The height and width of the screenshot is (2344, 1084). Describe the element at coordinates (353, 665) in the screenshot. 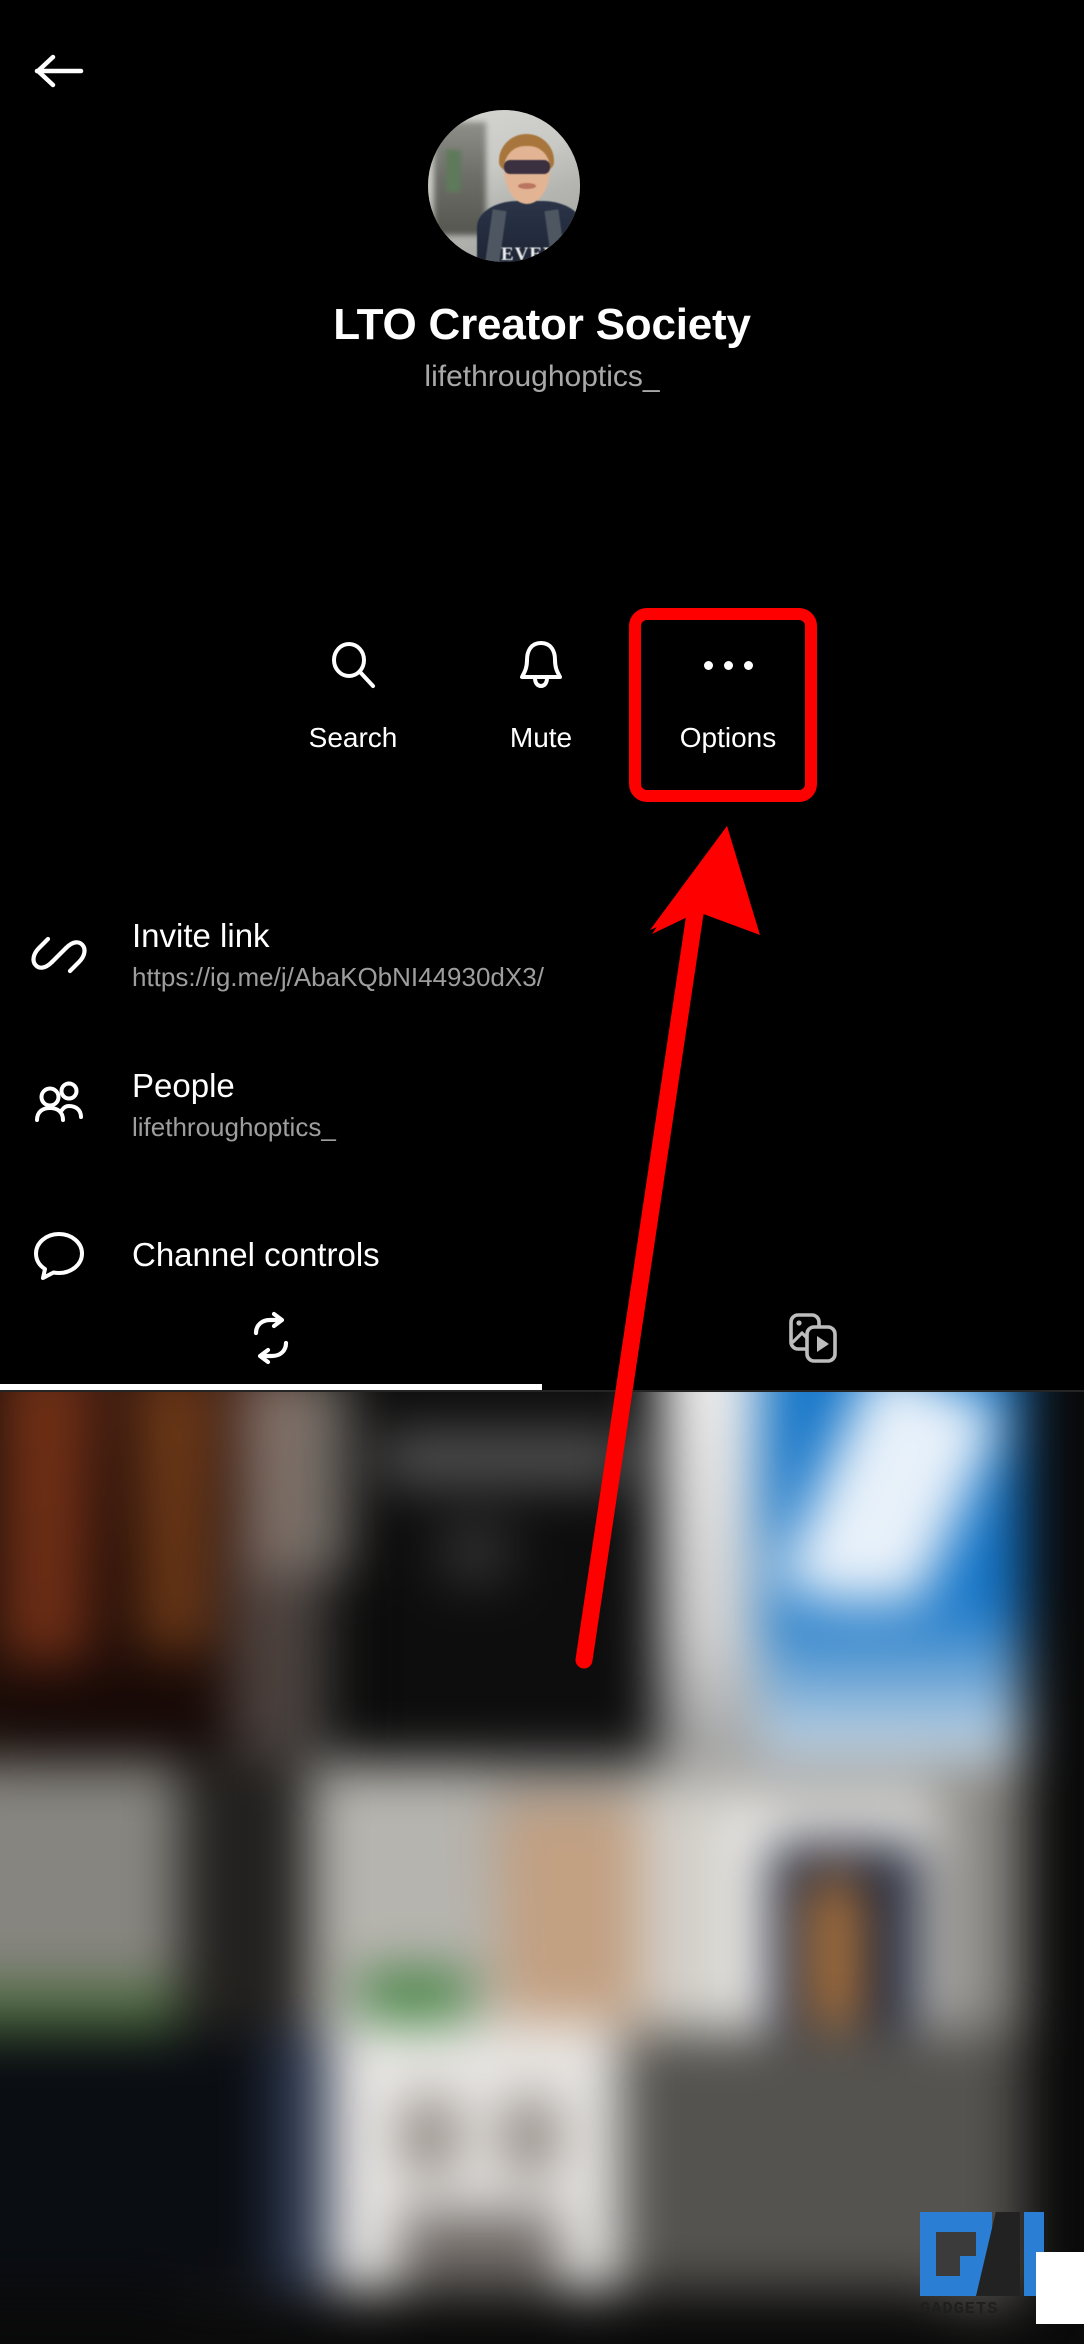

I see `search-icon` at that location.